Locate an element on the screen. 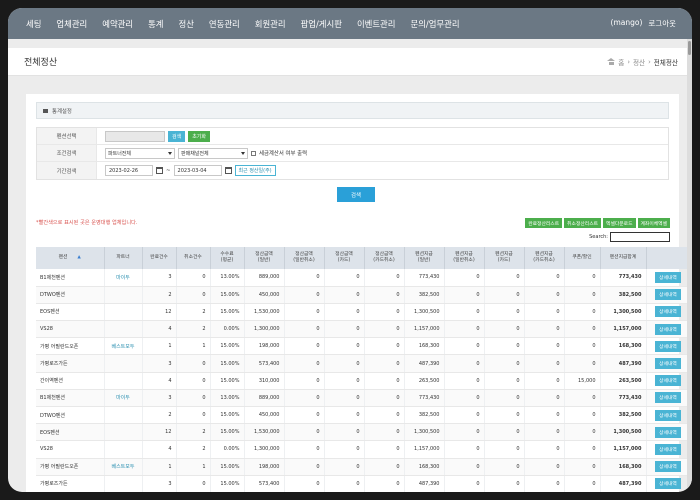  table-cell: 382,500 is located at coordinates (424, 415).